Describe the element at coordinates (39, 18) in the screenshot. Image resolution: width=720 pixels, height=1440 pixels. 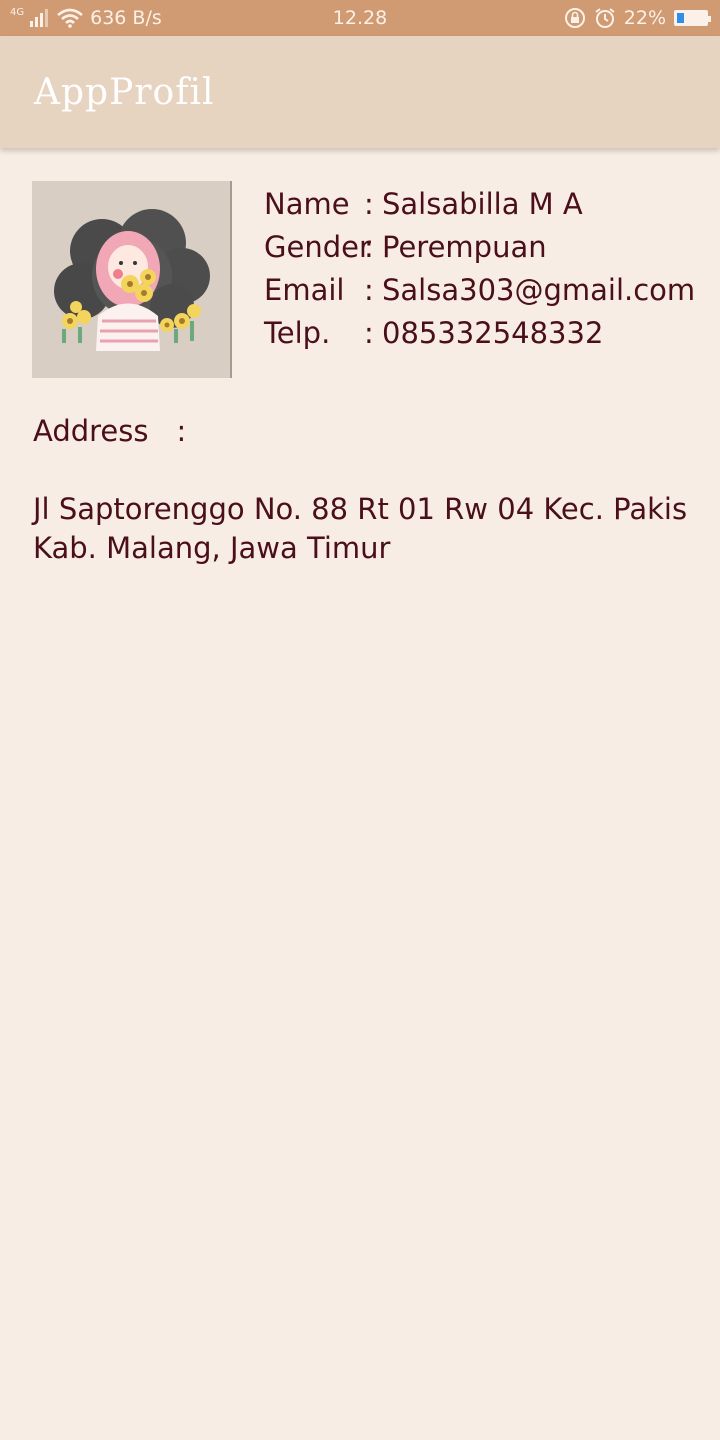
I see `signal-icon` at that location.